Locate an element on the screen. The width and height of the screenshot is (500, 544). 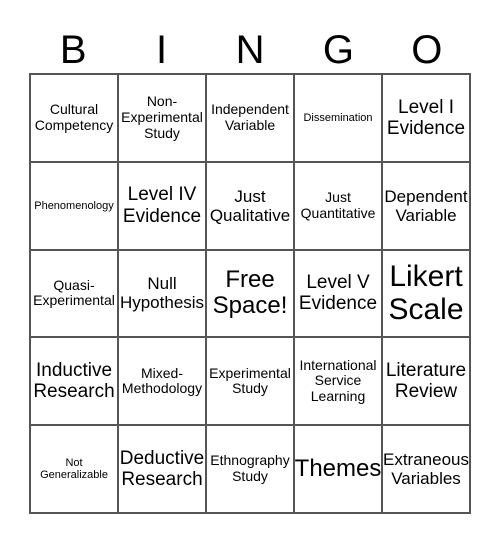
bingo-cell: Cultural Competency is located at coordinates (74, 118).